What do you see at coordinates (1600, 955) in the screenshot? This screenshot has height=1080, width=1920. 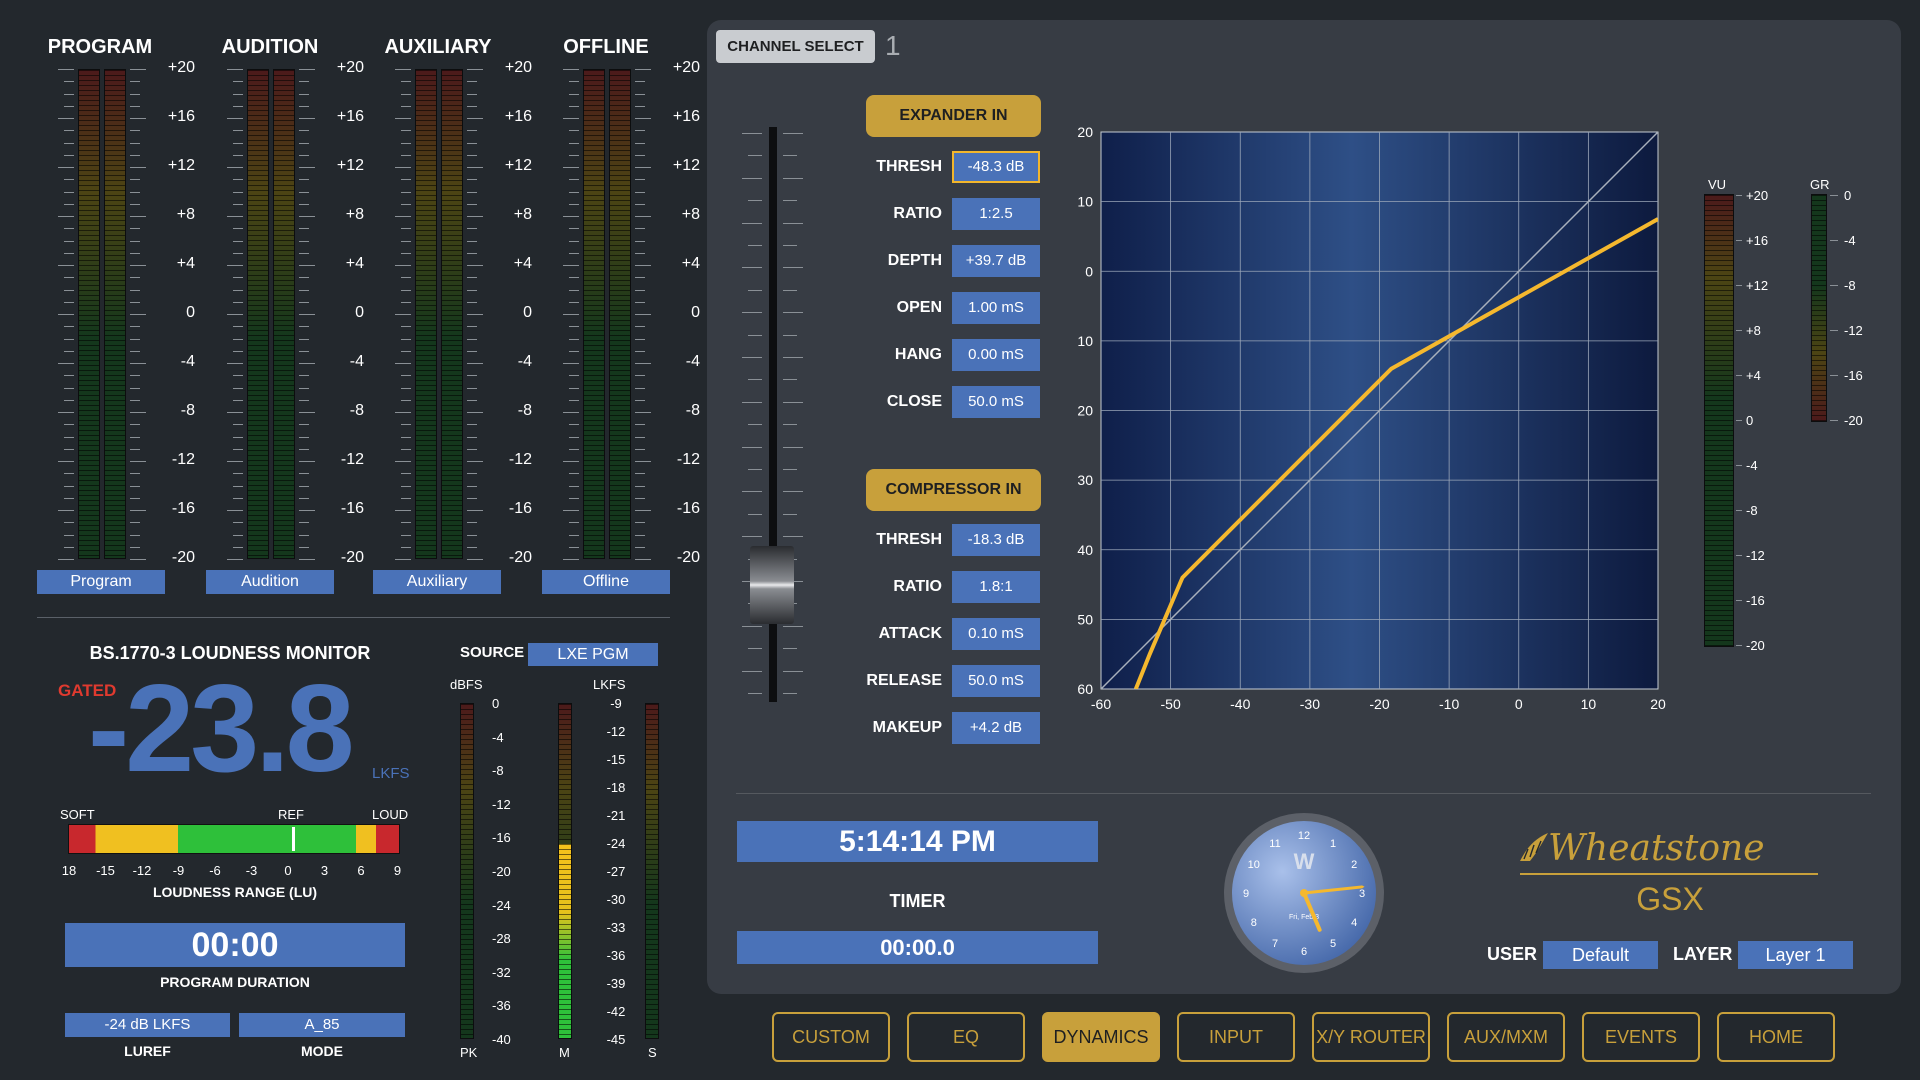 I see `user-select: Default` at bounding box center [1600, 955].